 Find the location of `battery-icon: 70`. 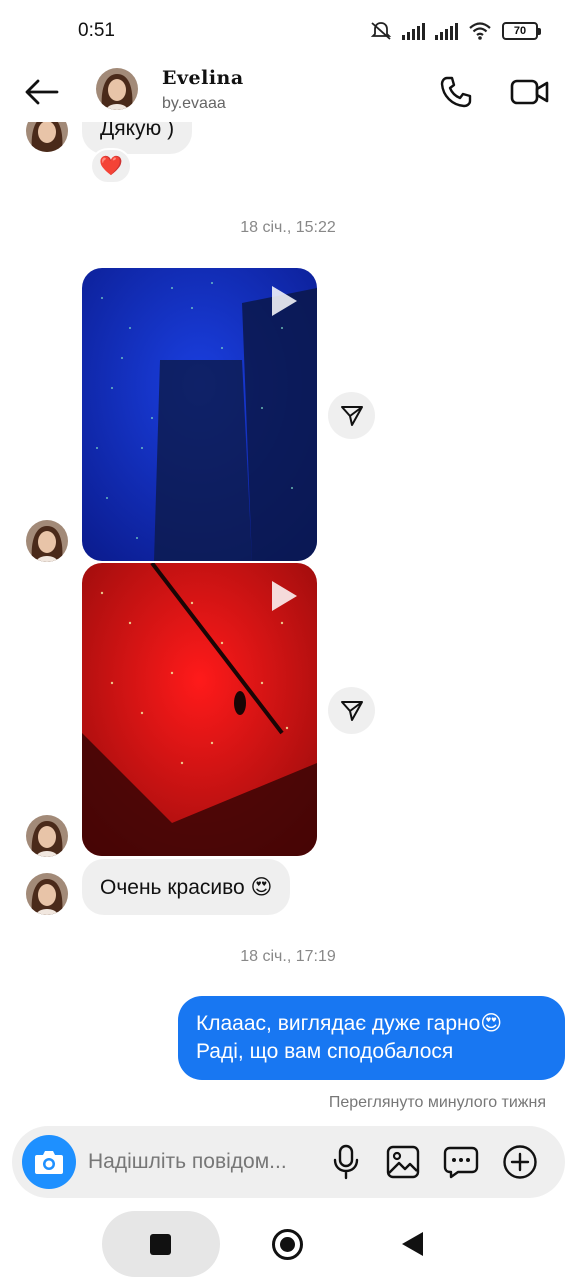

battery-icon: 70 is located at coordinates (521, 31).